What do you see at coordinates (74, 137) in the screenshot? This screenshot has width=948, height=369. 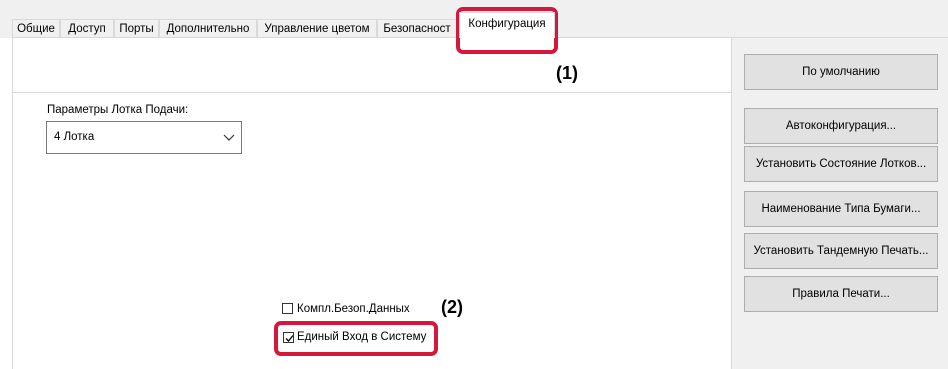 I see `feed-tray-select-value: 4 Лотка` at bounding box center [74, 137].